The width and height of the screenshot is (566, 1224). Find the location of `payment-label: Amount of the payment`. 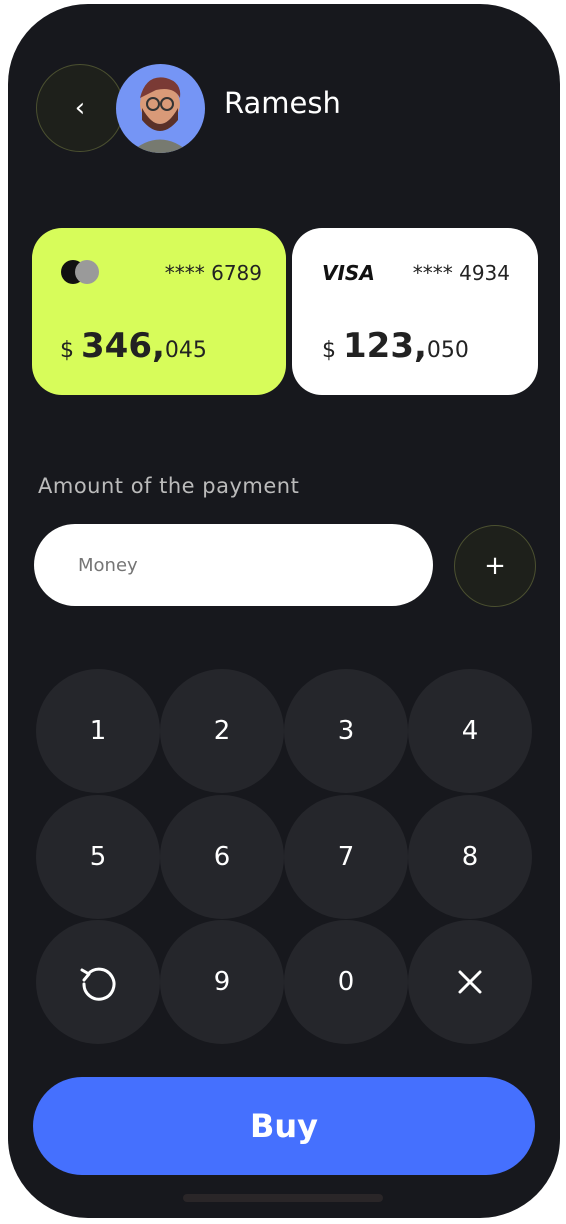

payment-label: Amount of the payment is located at coordinates (169, 486).